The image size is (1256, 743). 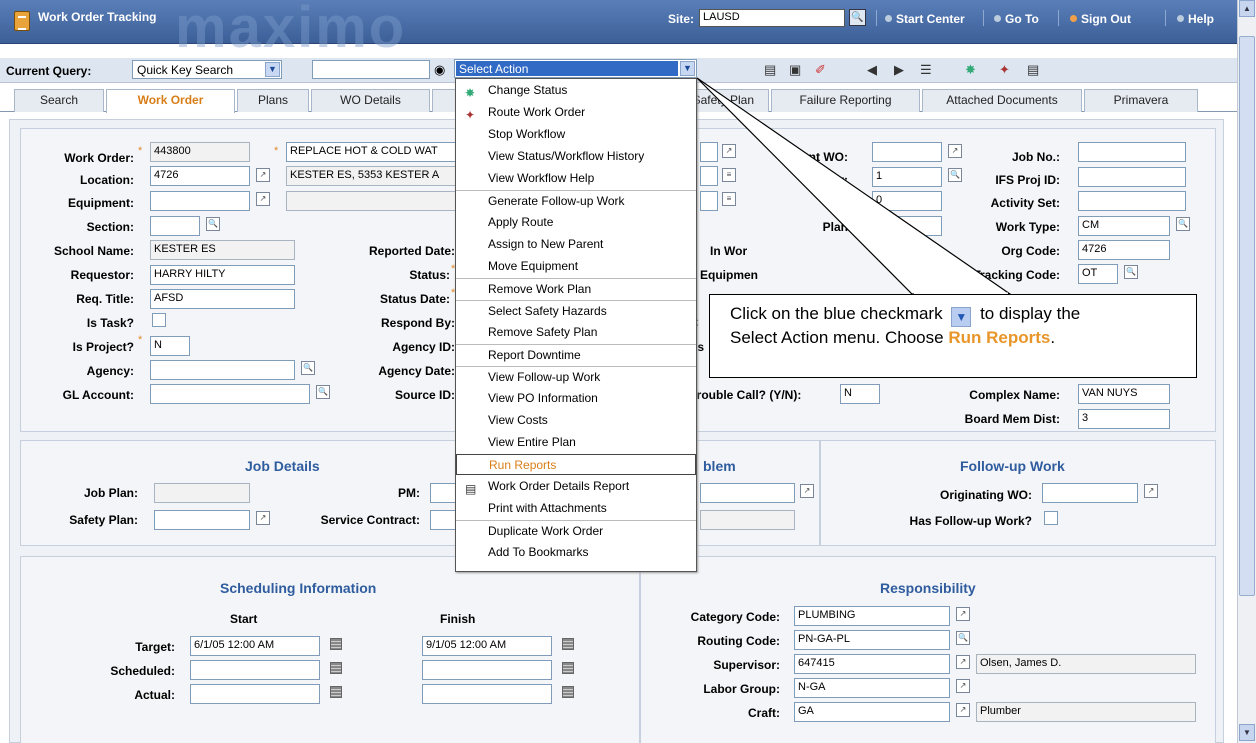 I want to click on tab-search: Search, so click(x=59, y=100).